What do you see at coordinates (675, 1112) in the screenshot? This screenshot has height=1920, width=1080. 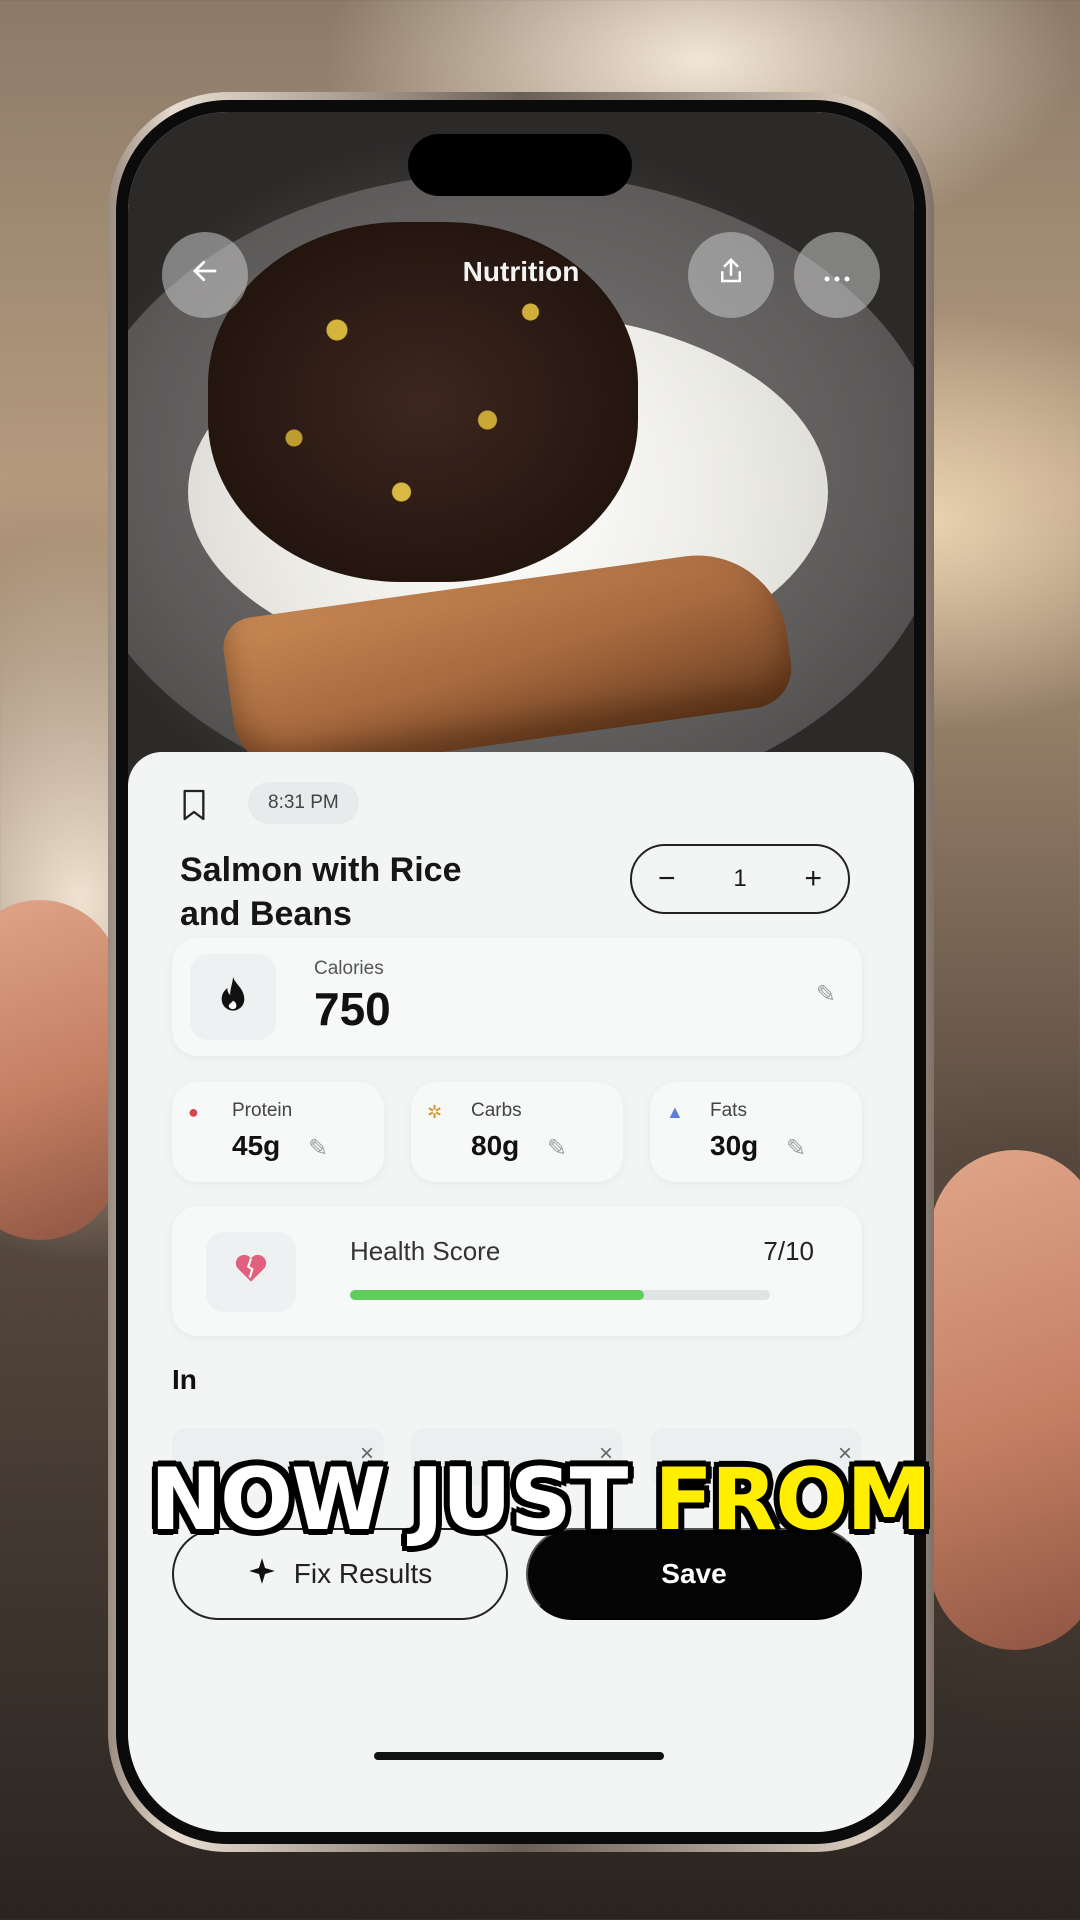 I see `droplet-icon: ▲` at bounding box center [675, 1112].